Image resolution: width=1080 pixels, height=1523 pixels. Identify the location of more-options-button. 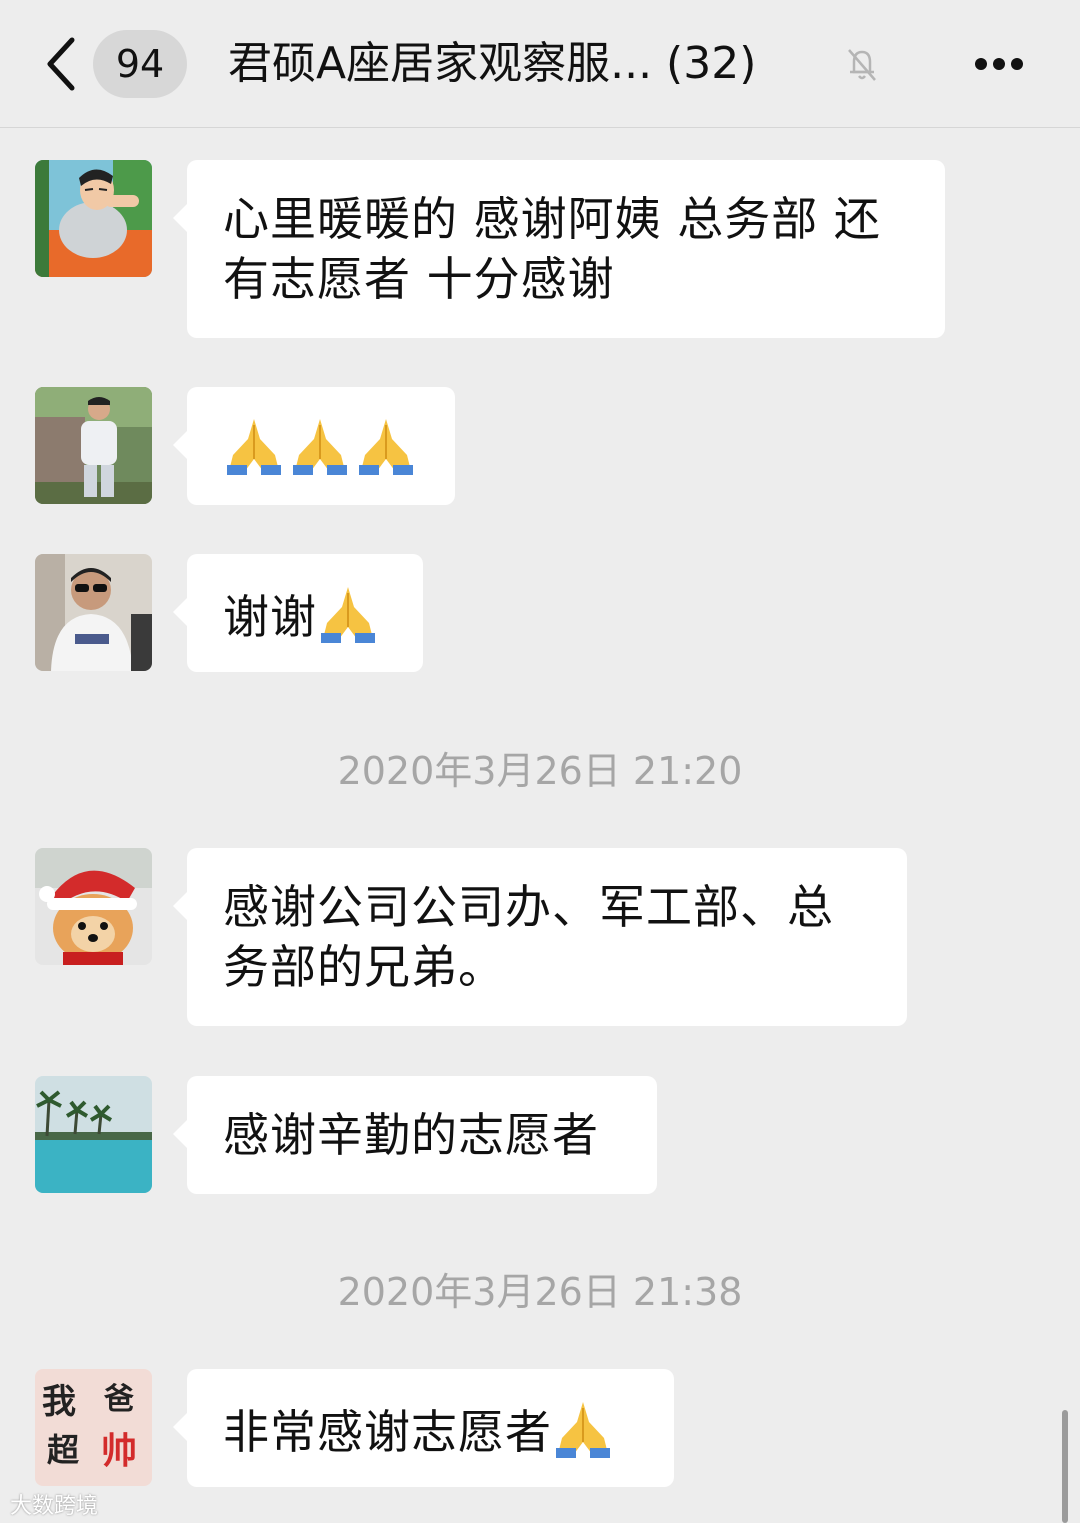
(999, 64).